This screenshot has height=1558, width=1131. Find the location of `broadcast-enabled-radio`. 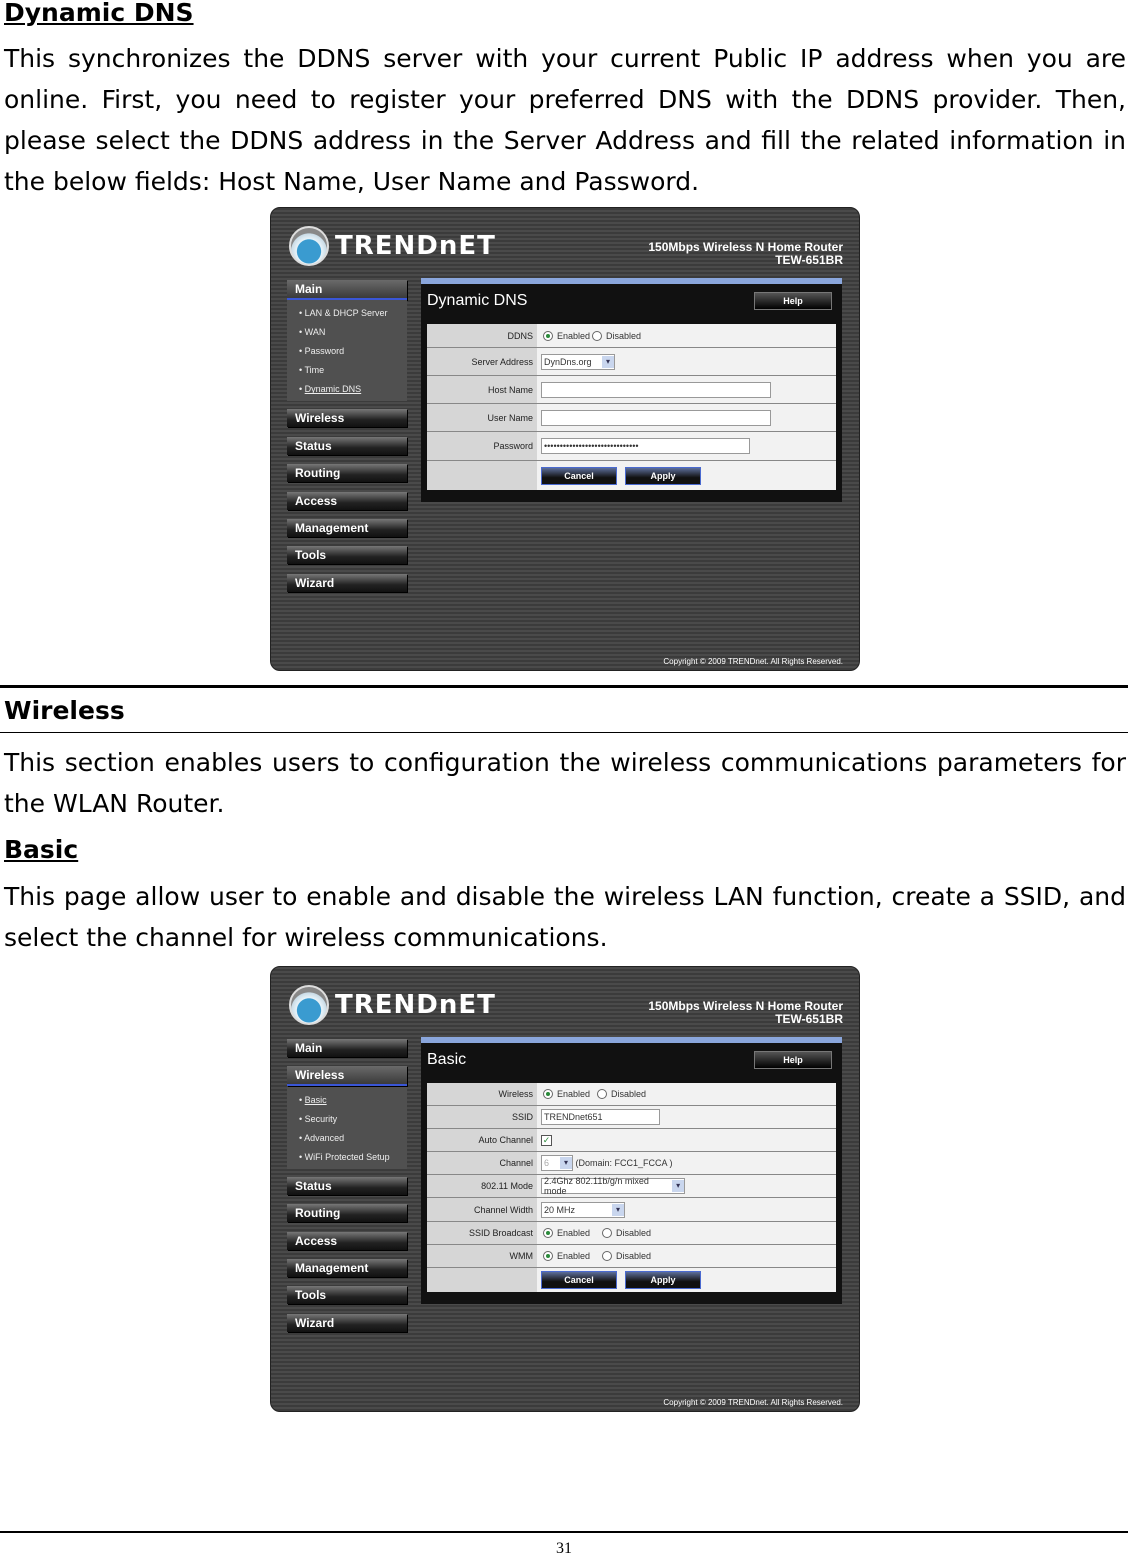

broadcast-enabled-radio is located at coordinates (548, 1233).